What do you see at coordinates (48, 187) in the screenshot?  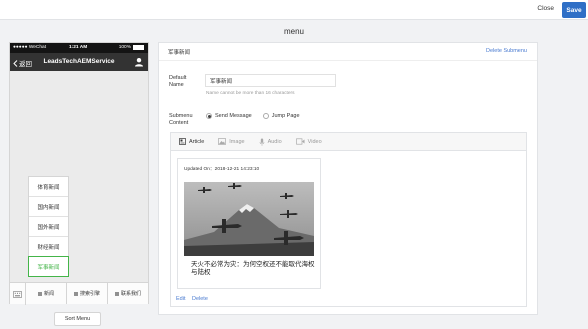 I see `submenu-item: 体育新闻` at bounding box center [48, 187].